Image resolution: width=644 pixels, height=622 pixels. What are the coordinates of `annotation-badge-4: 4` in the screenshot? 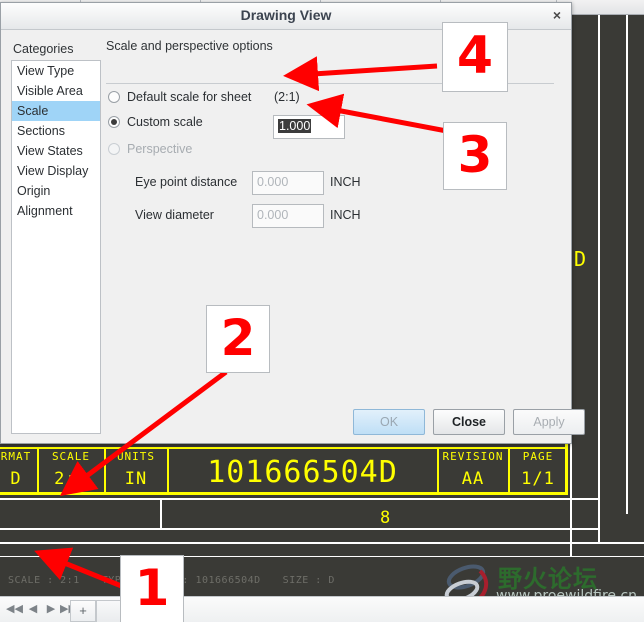 It's located at (475, 57).